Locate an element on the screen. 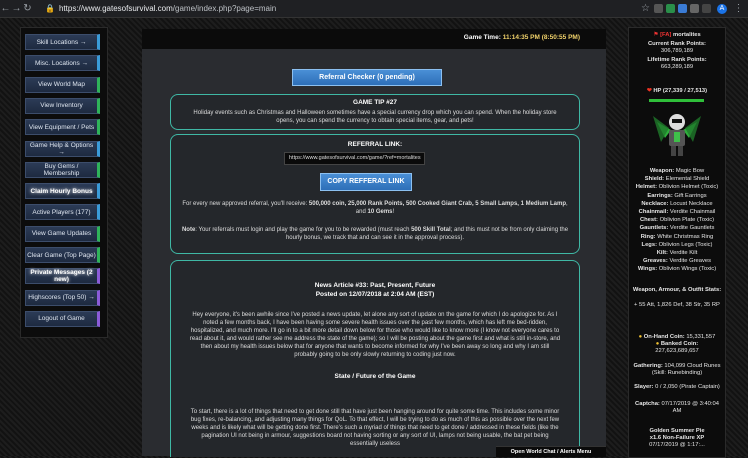 The width and height of the screenshot is (748, 458). hp-bar is located at coordinates (676, 100).